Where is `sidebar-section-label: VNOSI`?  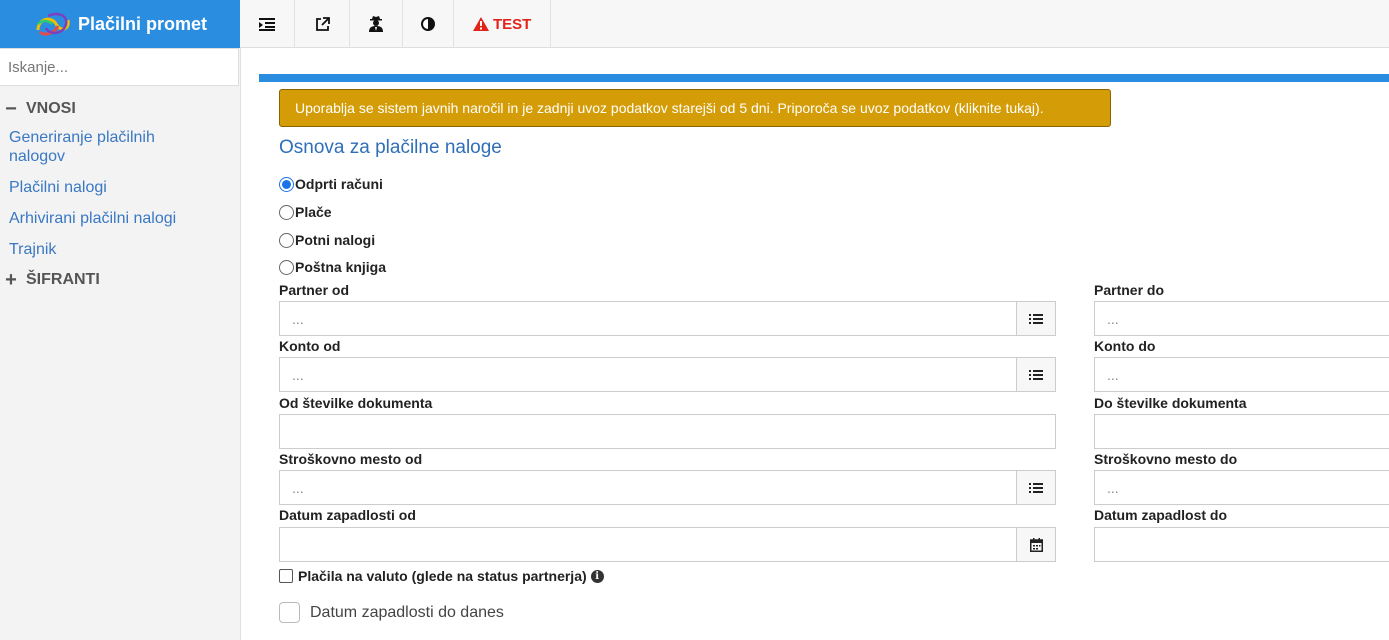 sidebar-section-label: VNOSI is located at coordinates (51, 108).